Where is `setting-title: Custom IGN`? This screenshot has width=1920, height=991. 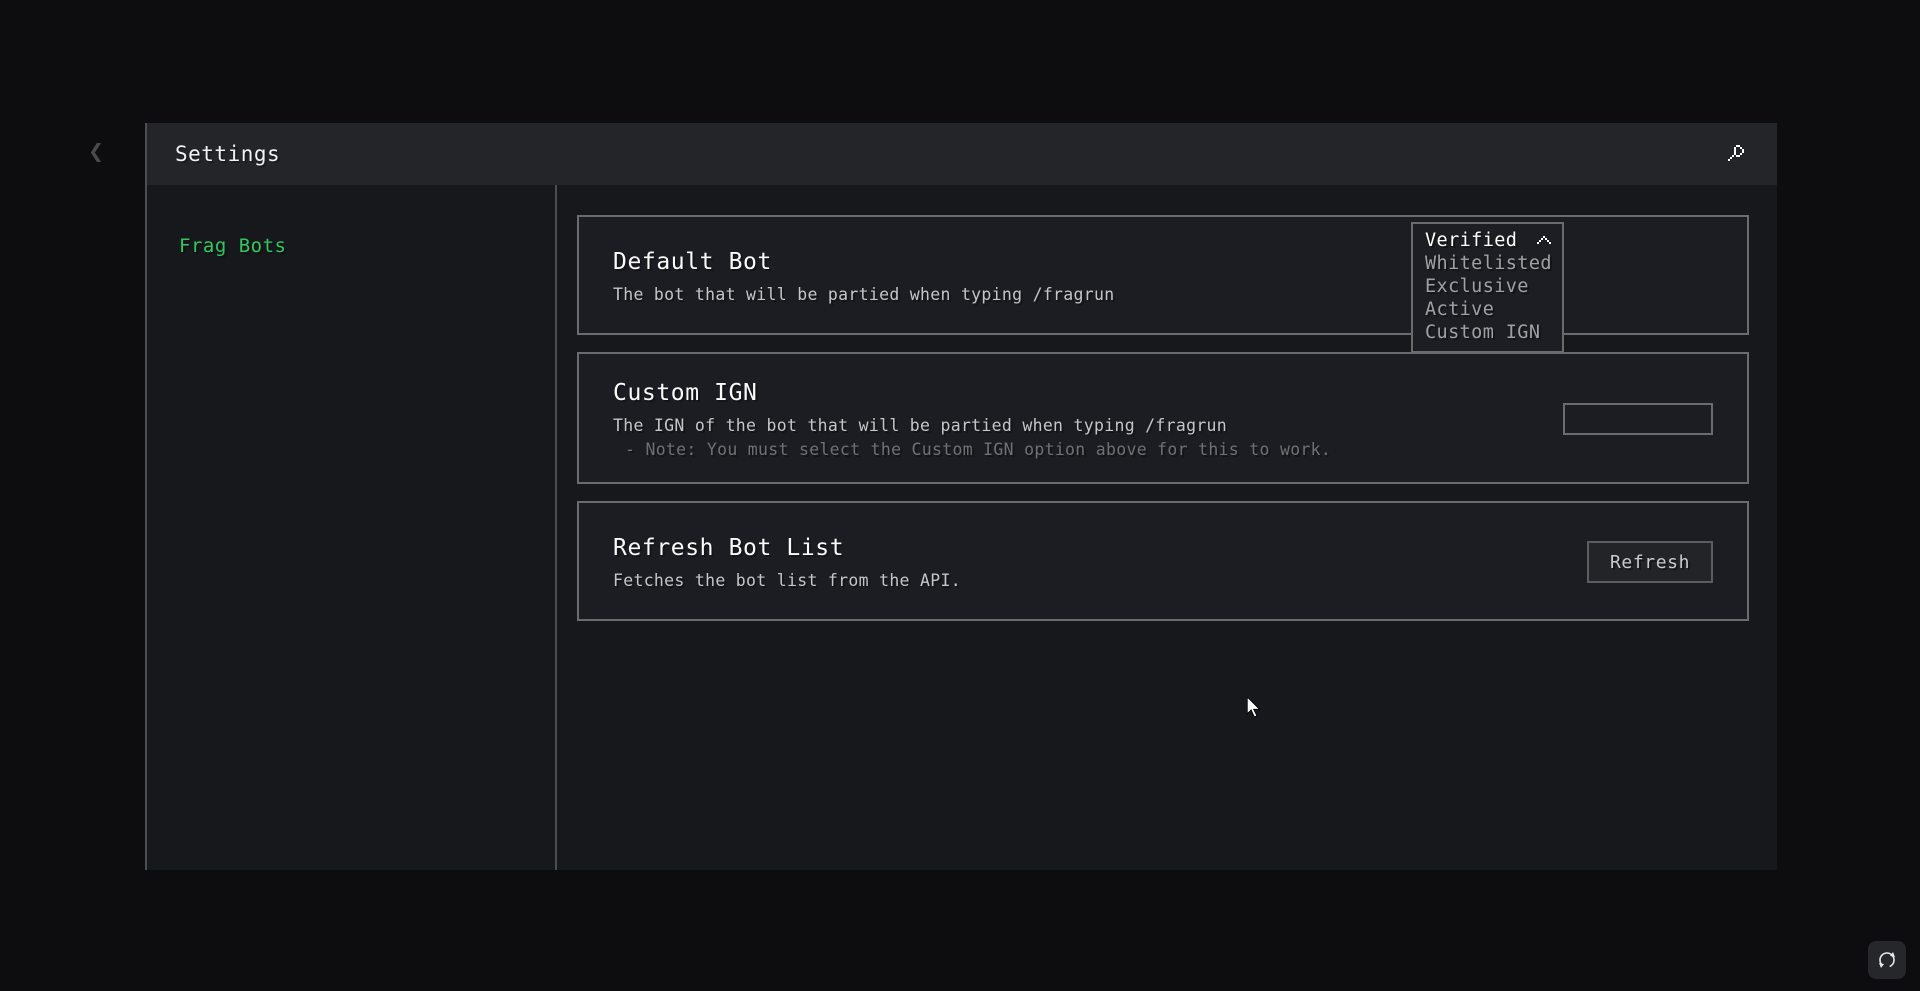
setting-title: Custom IGN is located at coordinates (685, 392).